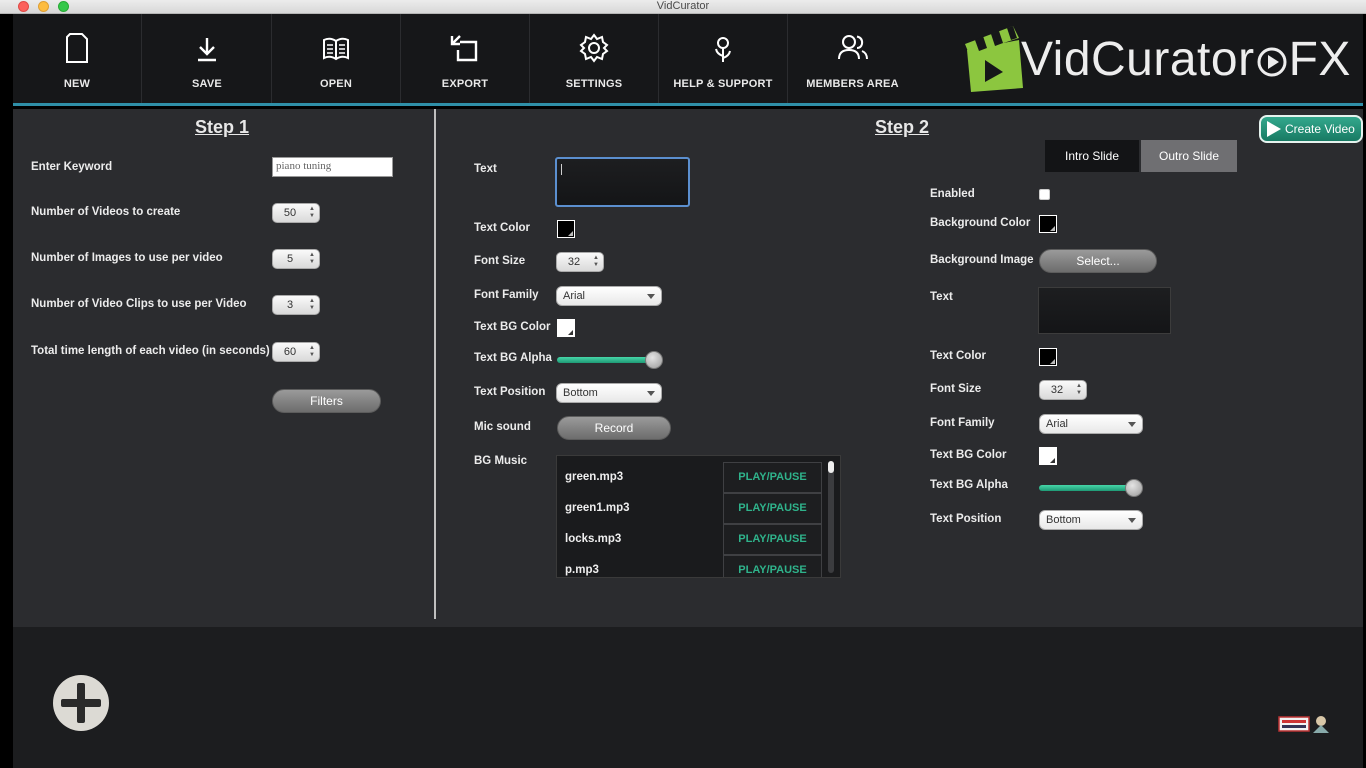 This screenshot has height=768, width=1366. Describe the element at coordinates (831, 517) in the screenshot. I see `music-list-scrollbar` at that location.